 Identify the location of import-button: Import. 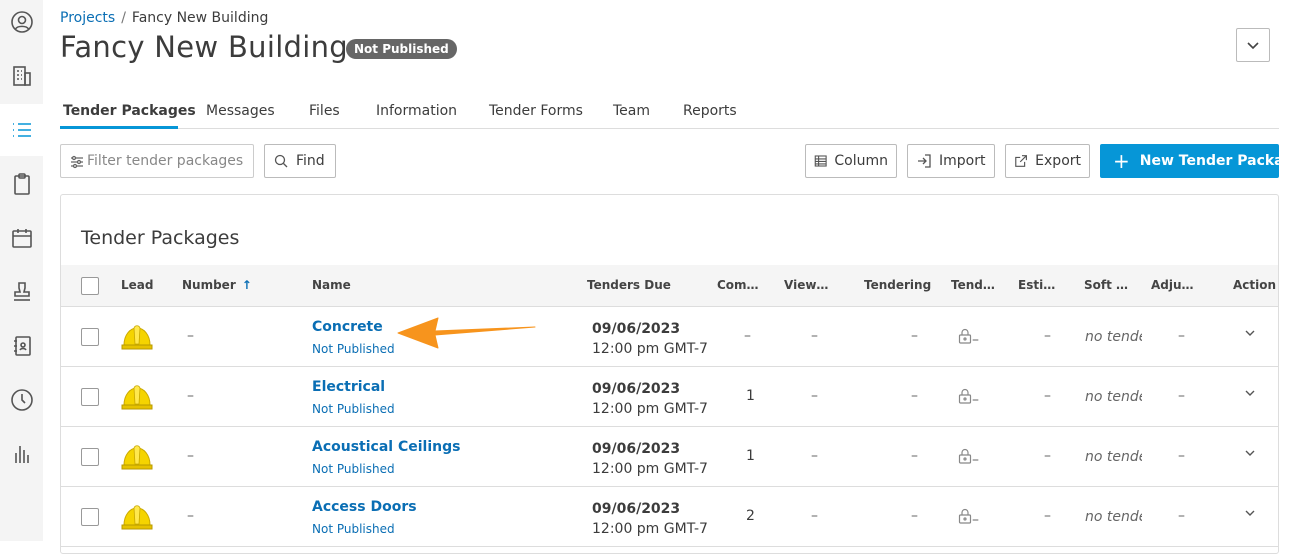
(951, 161).